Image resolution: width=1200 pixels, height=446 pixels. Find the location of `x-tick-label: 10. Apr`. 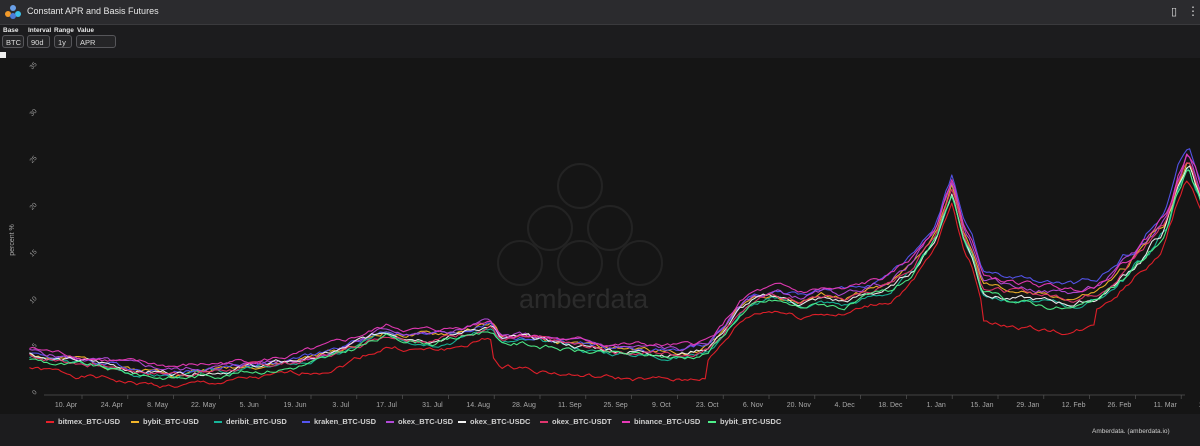

x-tick-label: 10. Apr is located at coordinates (66, 405).